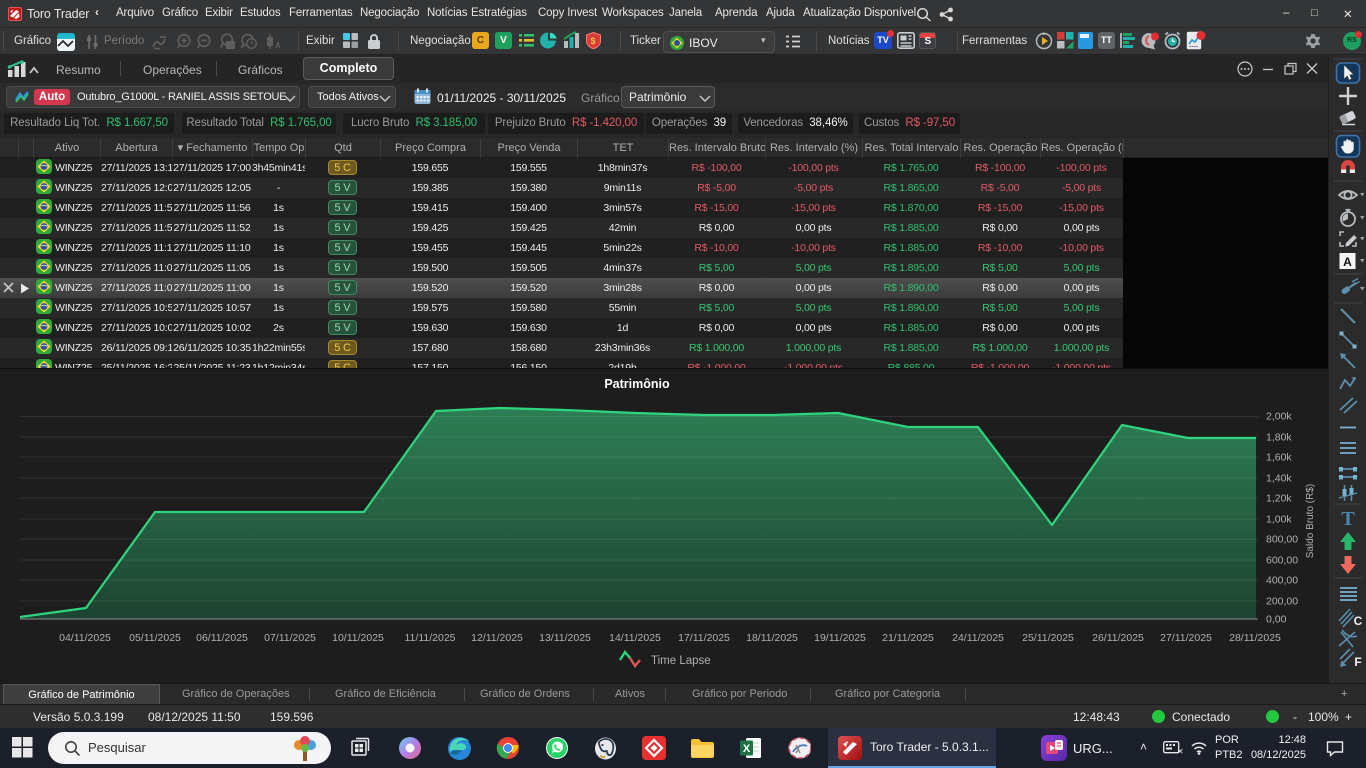 This screenshot has width=1366, height=768. I want to click on svg-text: 24/11/2025, so click(978, 638).